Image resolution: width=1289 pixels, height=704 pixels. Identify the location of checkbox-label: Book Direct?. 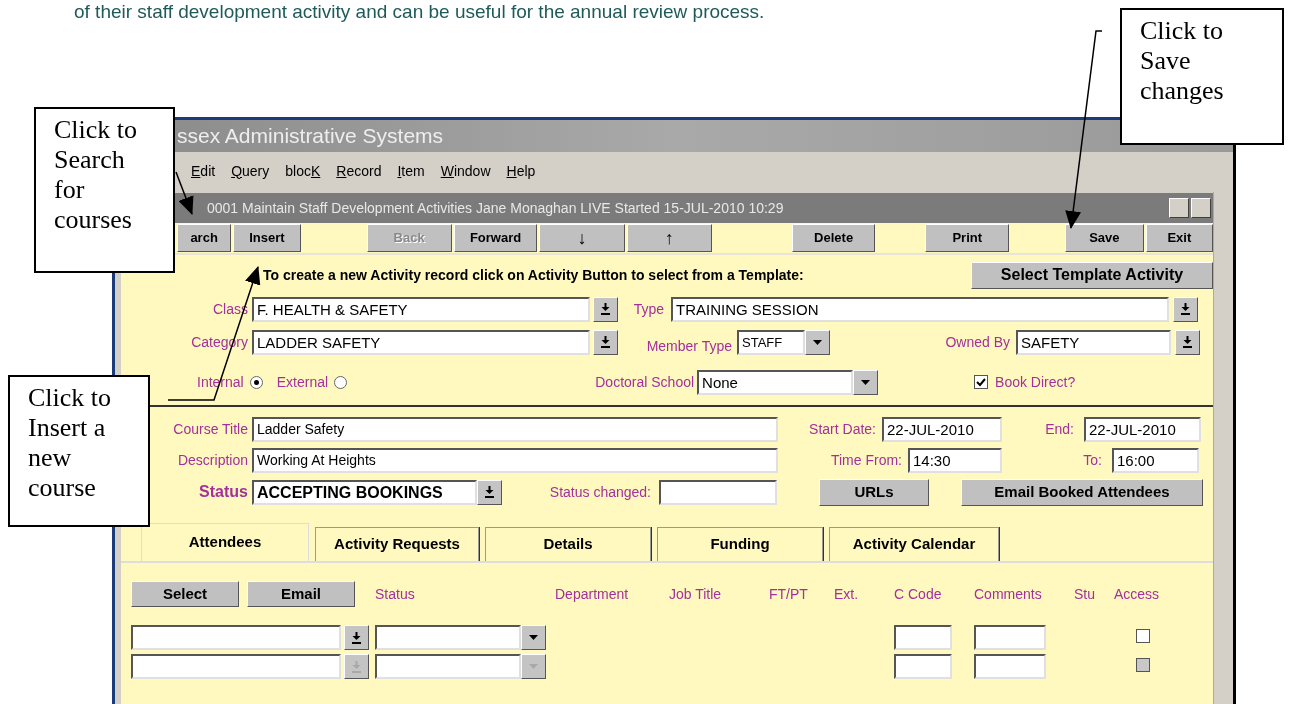
(1035, 382).